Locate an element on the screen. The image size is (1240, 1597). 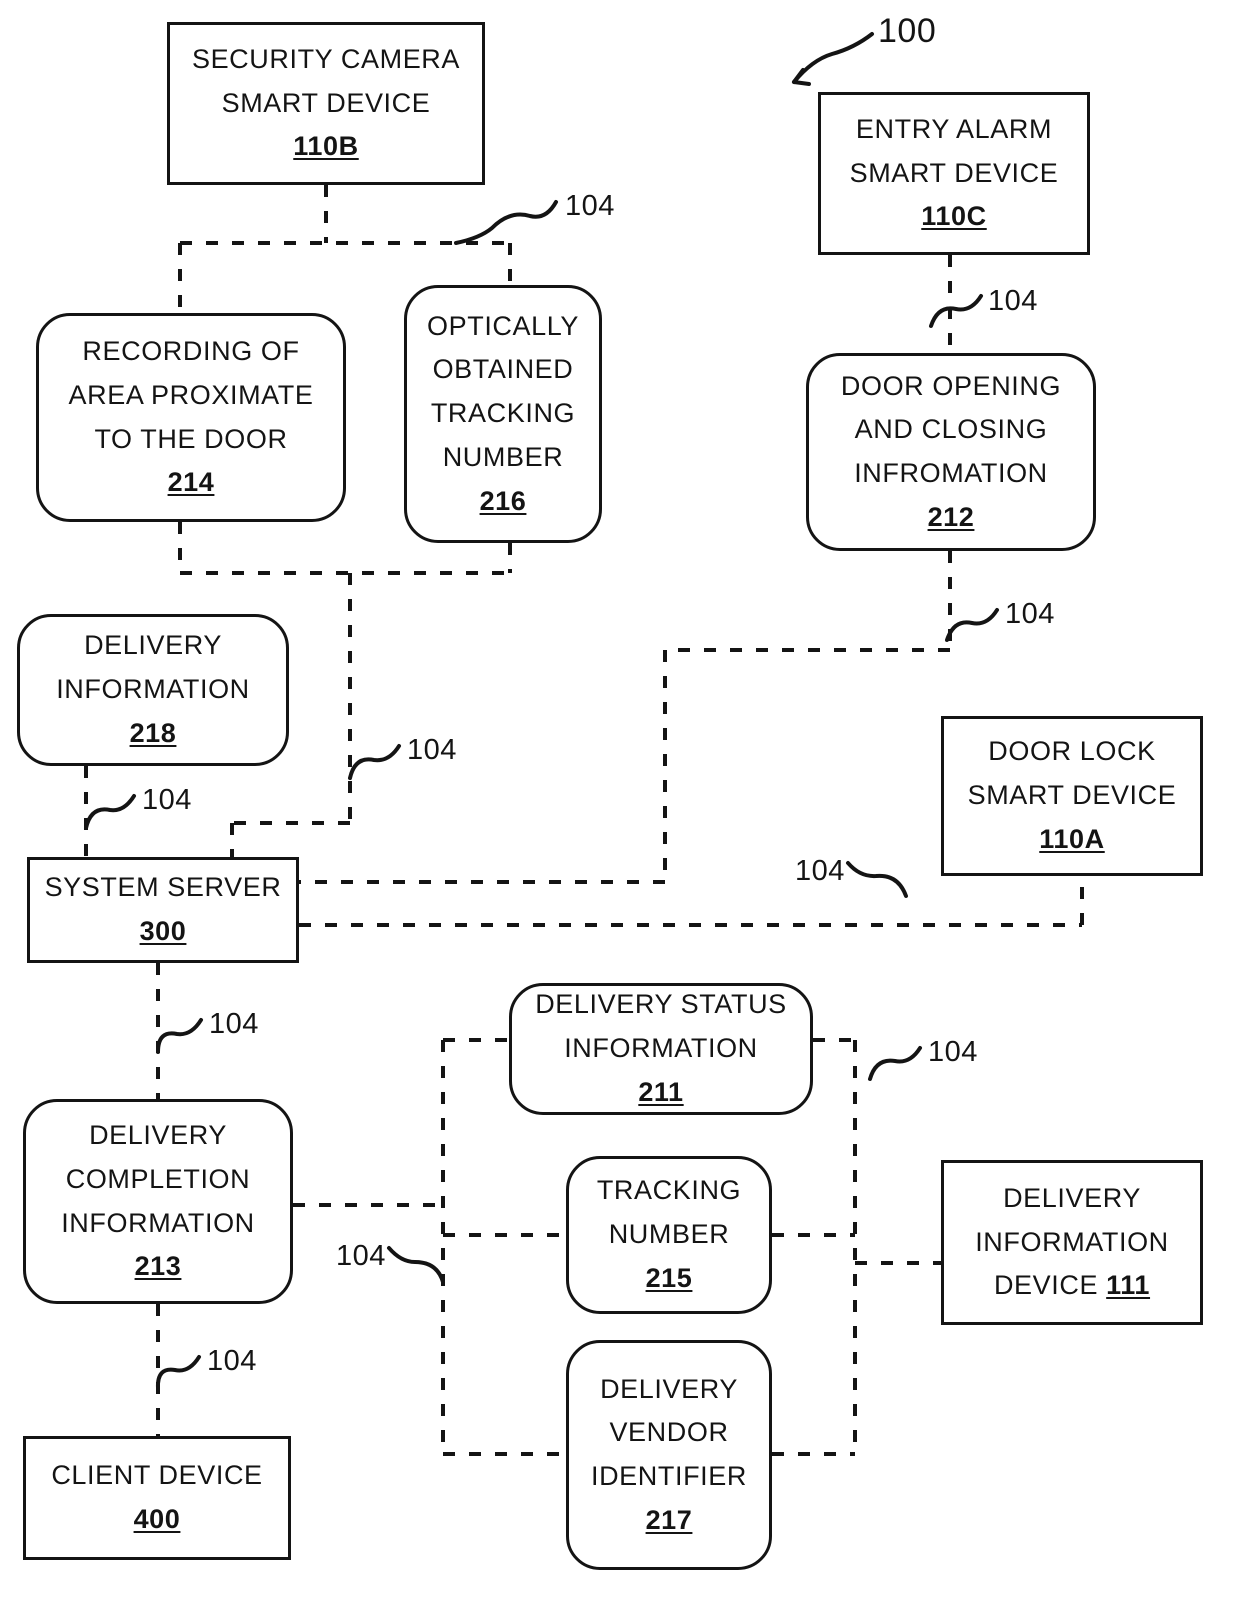
node-line: OPTICALLY is located at coordinates (503, 325).